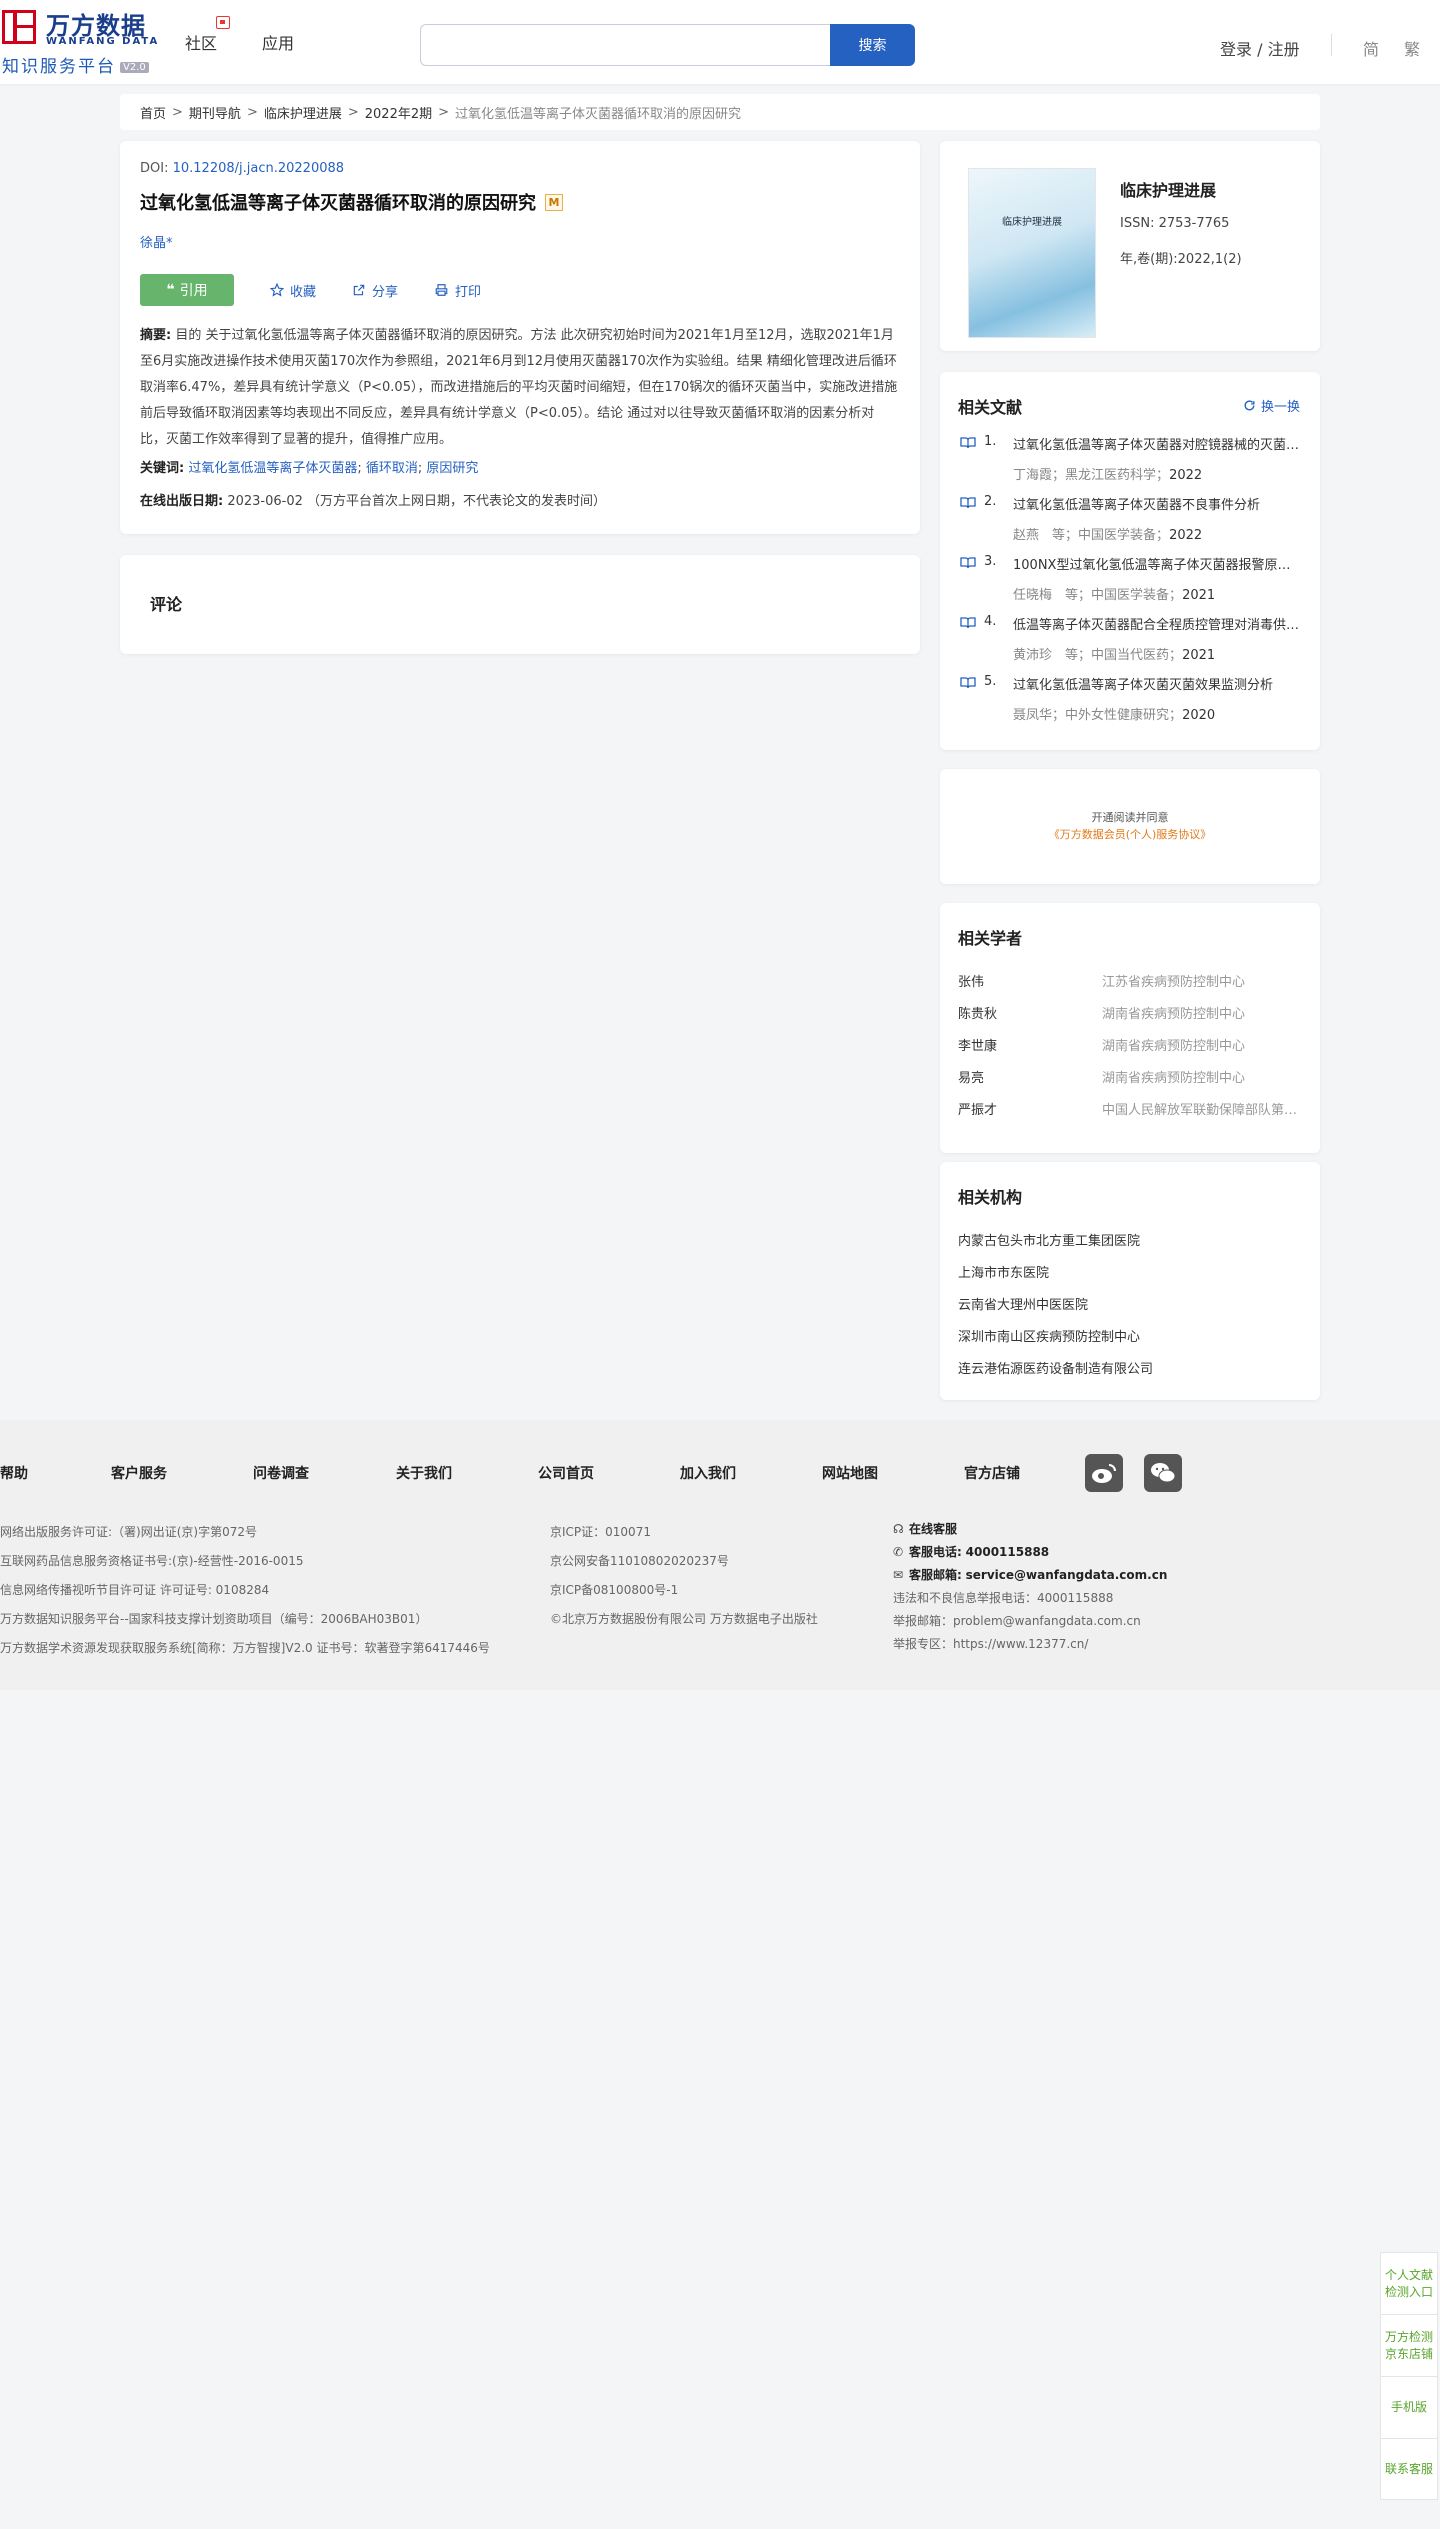 The height and width of the screenshot is (2529, 1440). I want to click on service-email: ✉ 客服邮箱: service@wanfangdata.com.cn, so click(1030, 1575).